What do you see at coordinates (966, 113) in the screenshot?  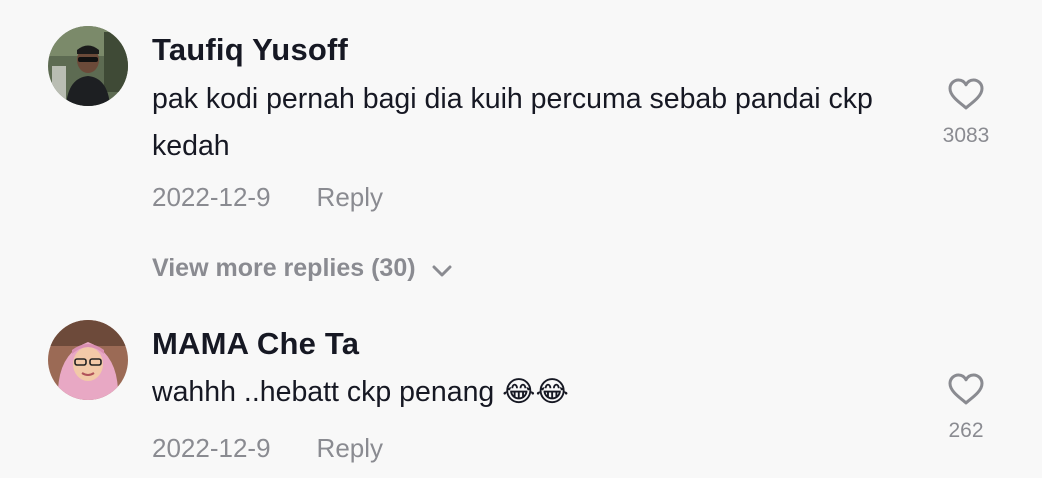 I see `like-button: 3083` at bounding box center [966, 113].